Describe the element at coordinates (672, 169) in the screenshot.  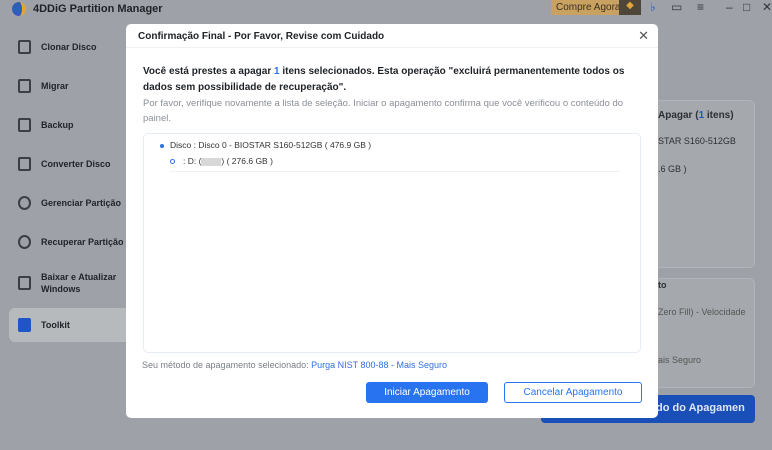
I see `background-size-text: .6 GB )` at that location.